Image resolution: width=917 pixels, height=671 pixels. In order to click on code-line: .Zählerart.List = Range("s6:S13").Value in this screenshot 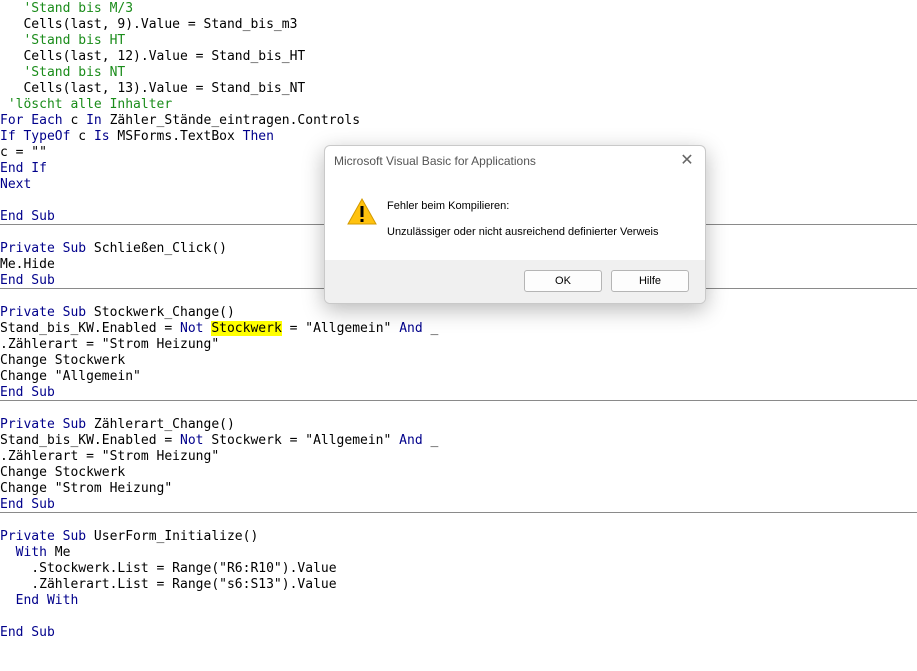, I will do `click(458, 585)`.